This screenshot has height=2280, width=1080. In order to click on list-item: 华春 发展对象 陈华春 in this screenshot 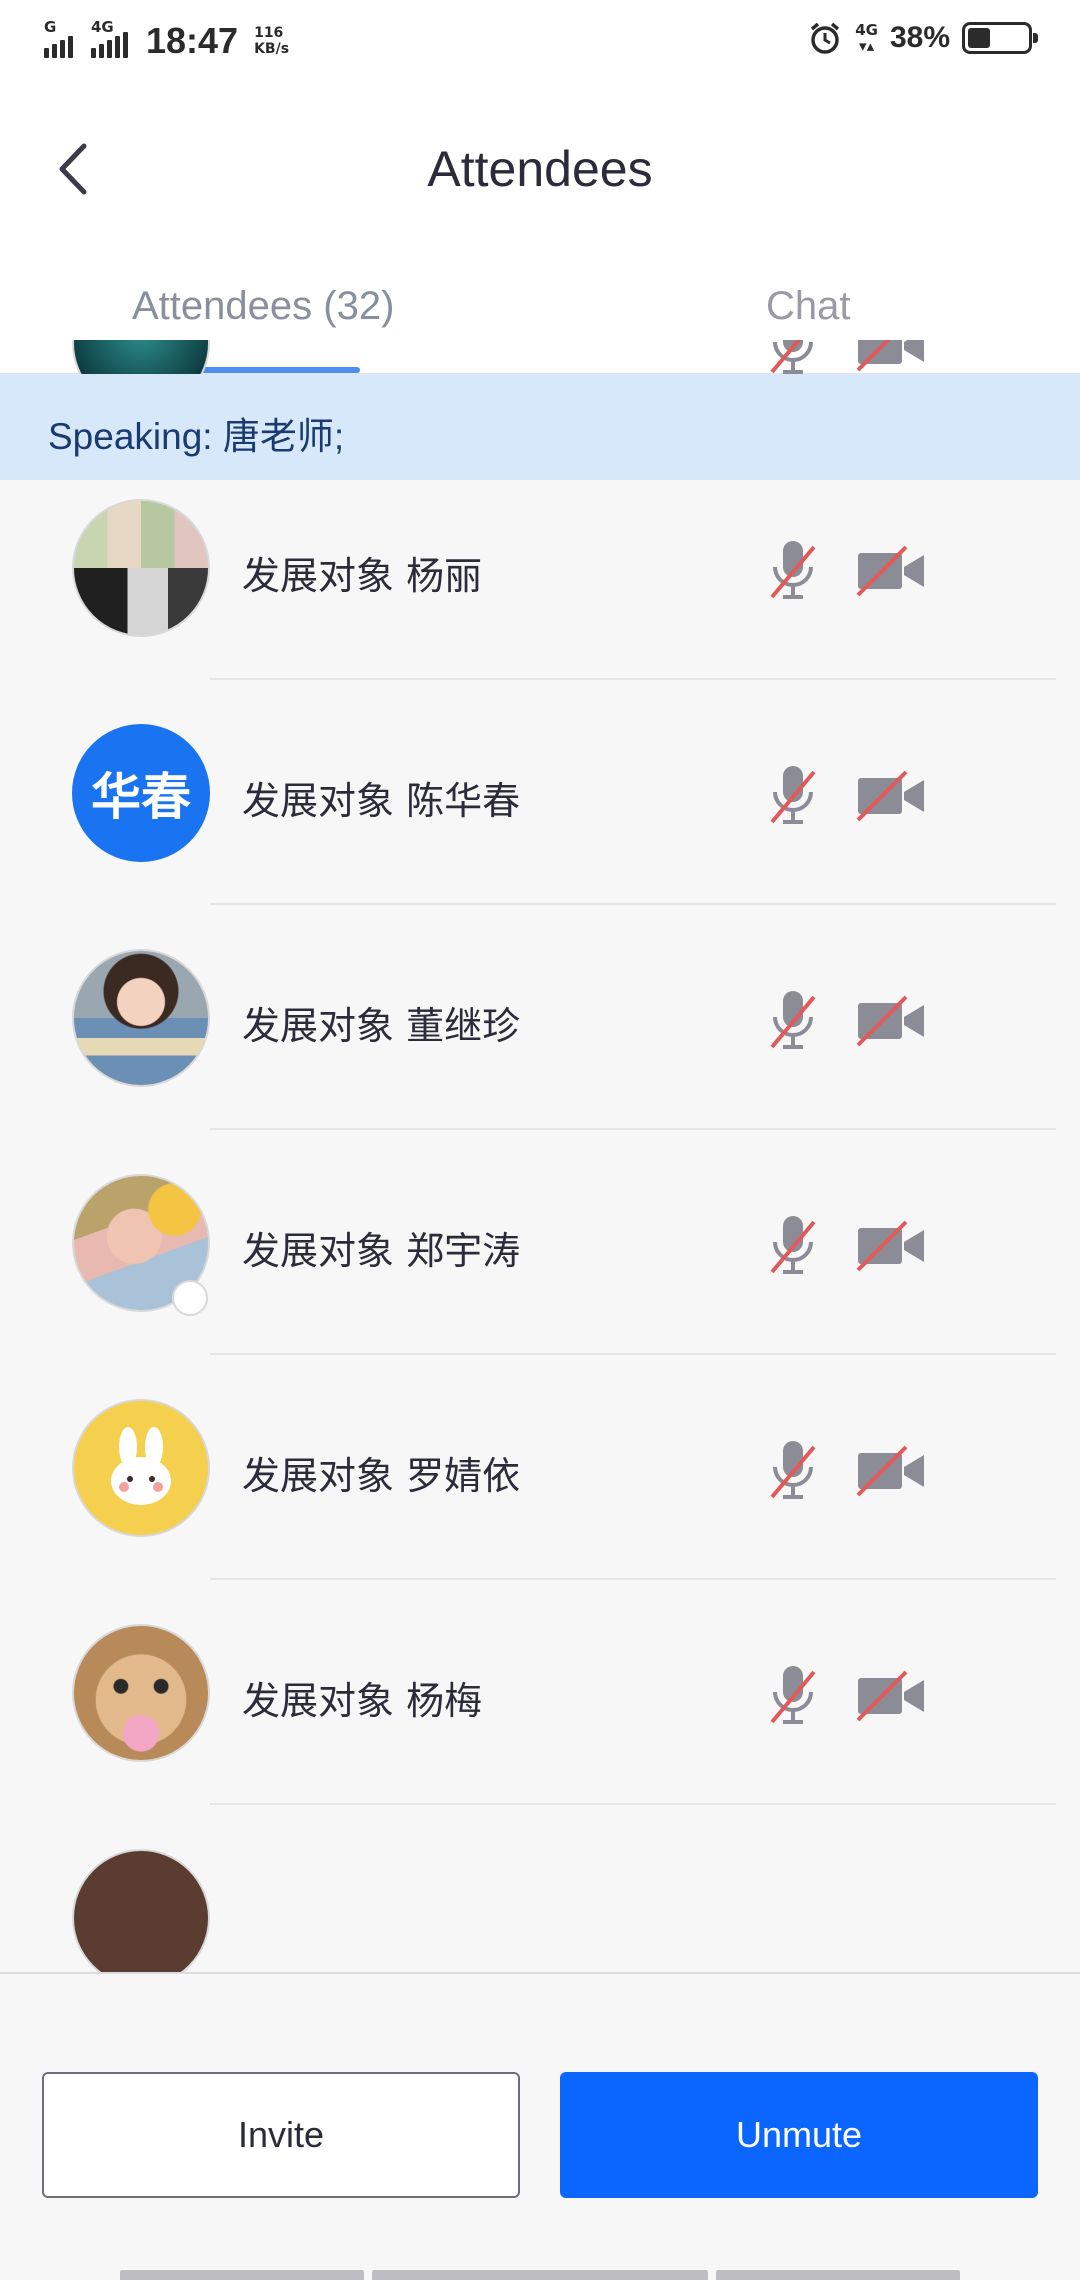, I will do `click(540, 792)`.